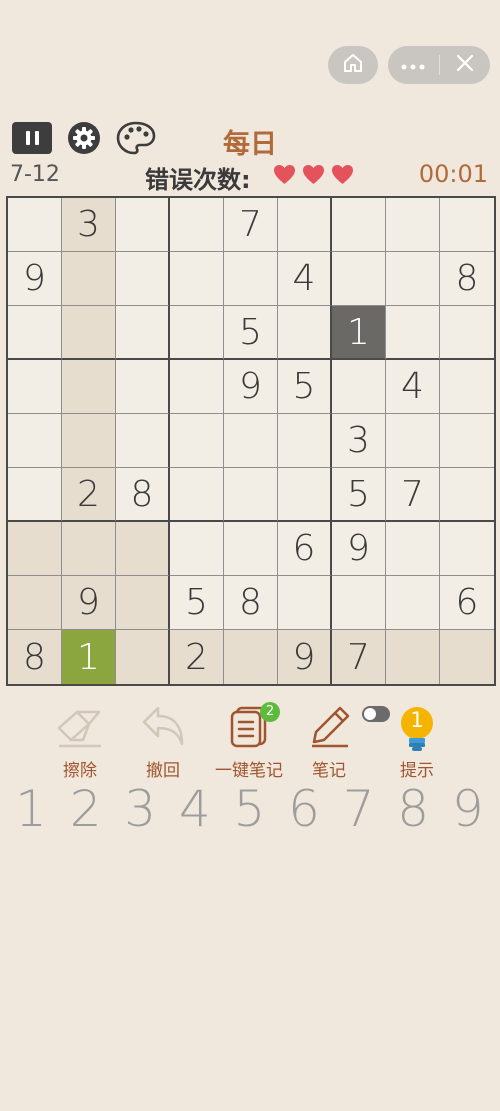 This screenshot has width=500, height=1111. Describe the element at coordinates (305, 657) in the screenshot. I see `board-cell-r9c6: 9` at that location.